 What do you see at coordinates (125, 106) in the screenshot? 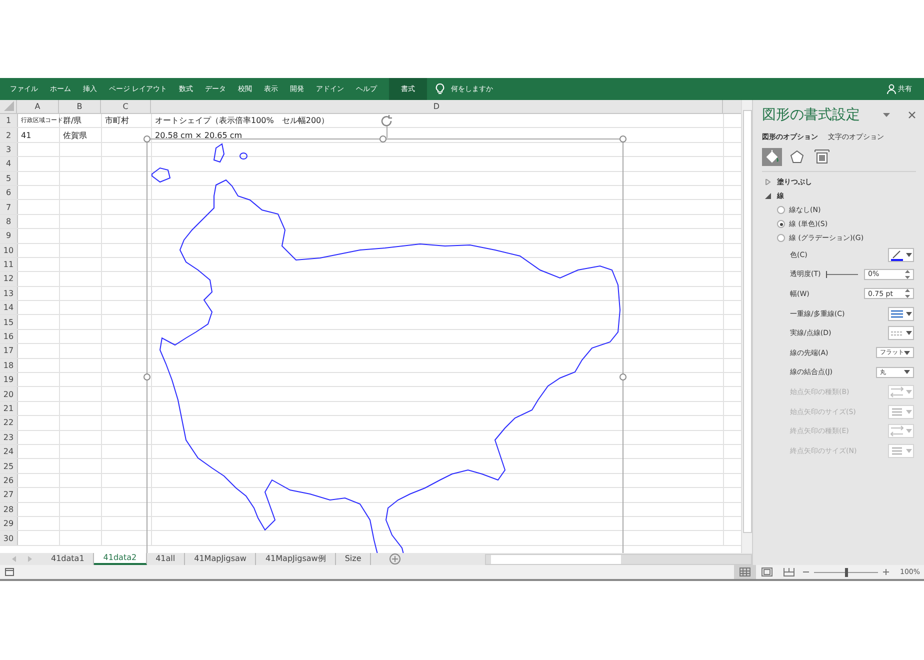
I see `column-header: C` at bounding box center [125, 106].